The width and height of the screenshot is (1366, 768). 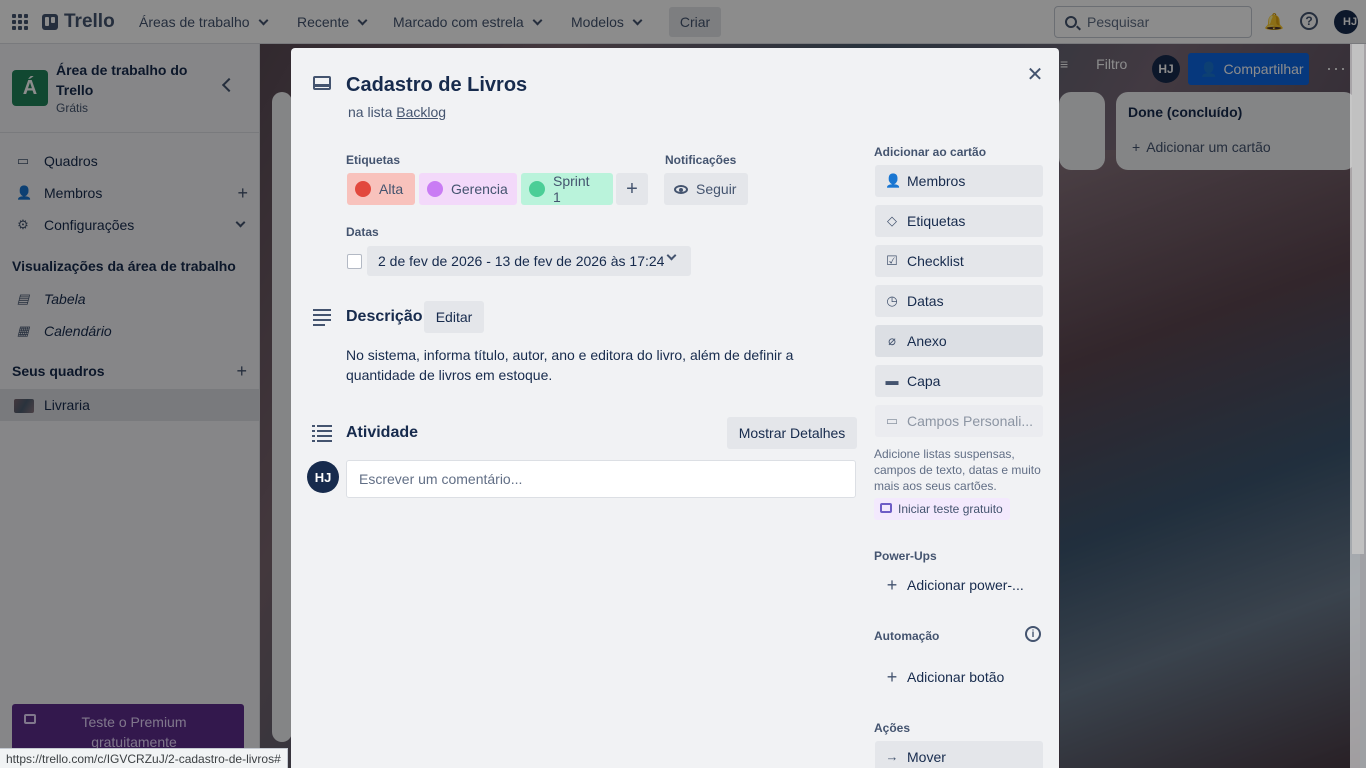 What do you see at coordinates (384, 316) in the screenshot?
I see `description-title: Descrição` at bounding box center [384, 316].